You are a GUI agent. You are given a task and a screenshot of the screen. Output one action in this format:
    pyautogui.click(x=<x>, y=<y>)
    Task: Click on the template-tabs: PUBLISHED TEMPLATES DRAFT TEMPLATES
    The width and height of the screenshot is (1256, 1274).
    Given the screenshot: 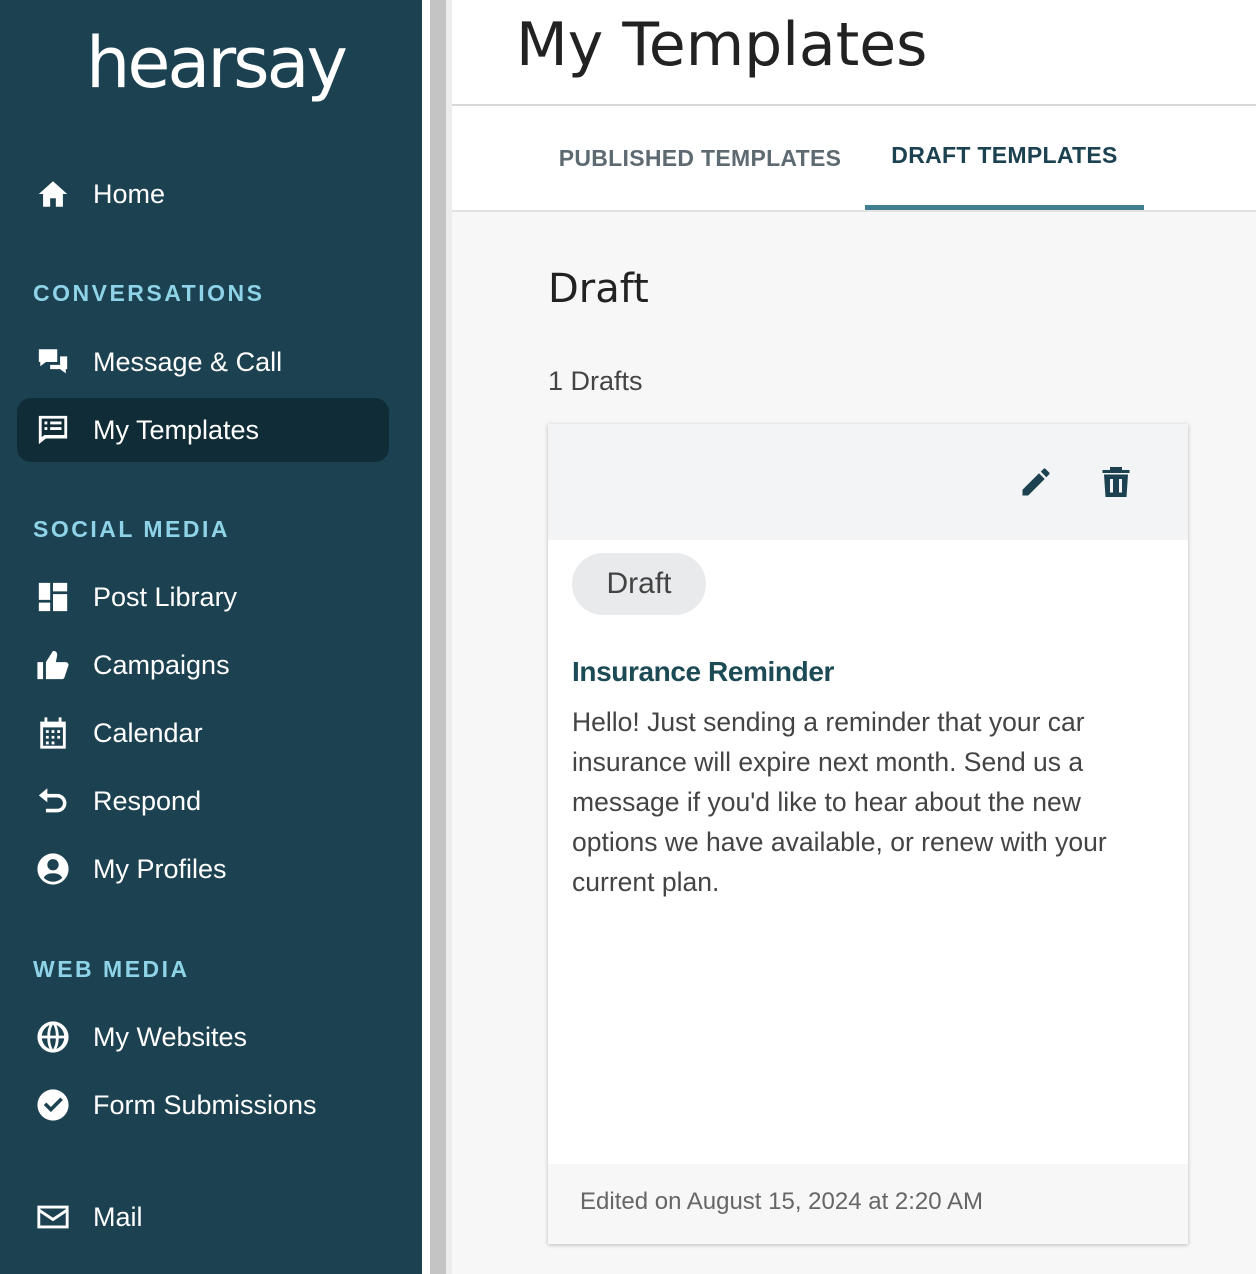 What is the action you would take?
    pyautogui.click(x=854, y=159)
    